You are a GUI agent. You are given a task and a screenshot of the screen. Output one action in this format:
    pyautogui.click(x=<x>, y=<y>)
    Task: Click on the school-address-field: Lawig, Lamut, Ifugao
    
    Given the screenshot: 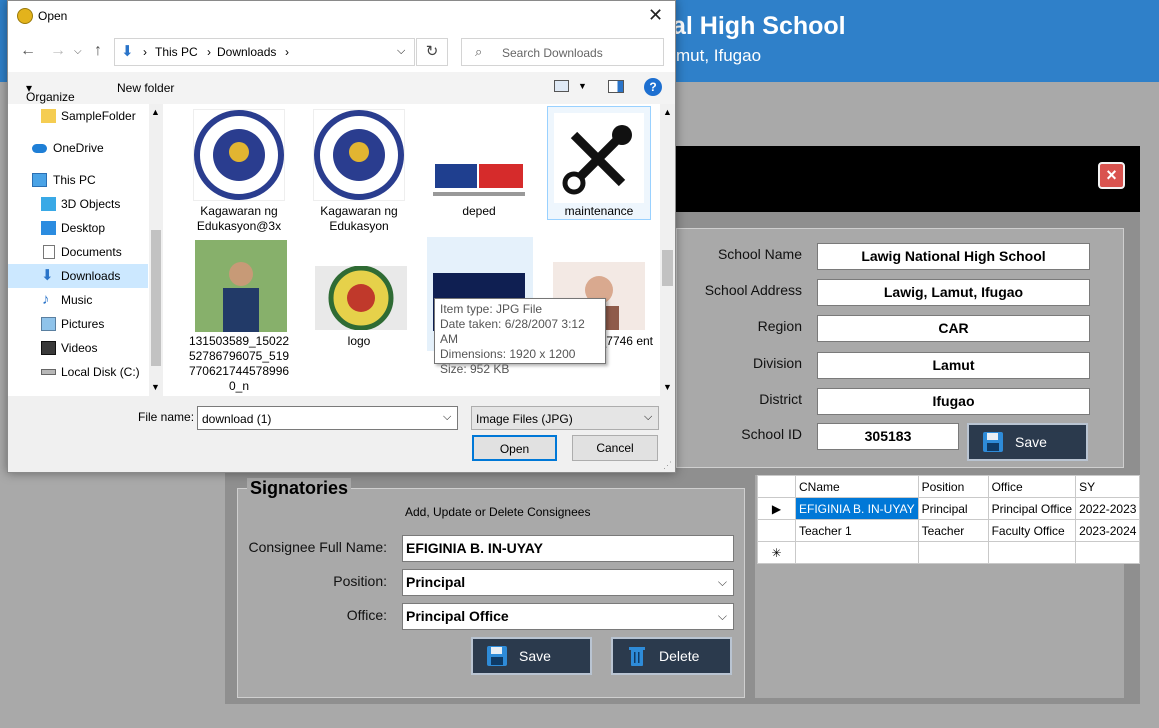 What is the action you would take?
    pyautogui.click(x=953, y=292)
    